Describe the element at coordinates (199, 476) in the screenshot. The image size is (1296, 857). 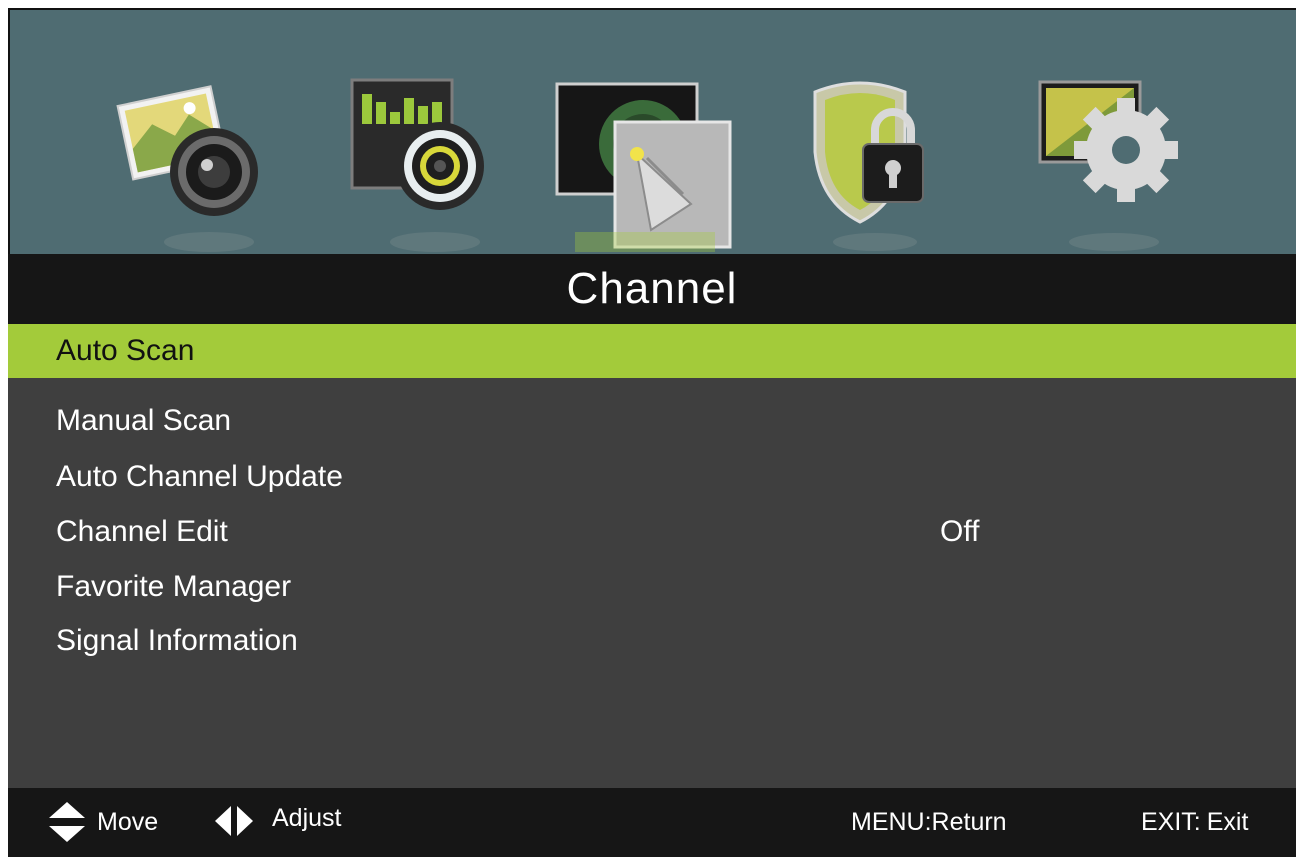
I see `menu-item-label: Auto Channel Update` at that location.